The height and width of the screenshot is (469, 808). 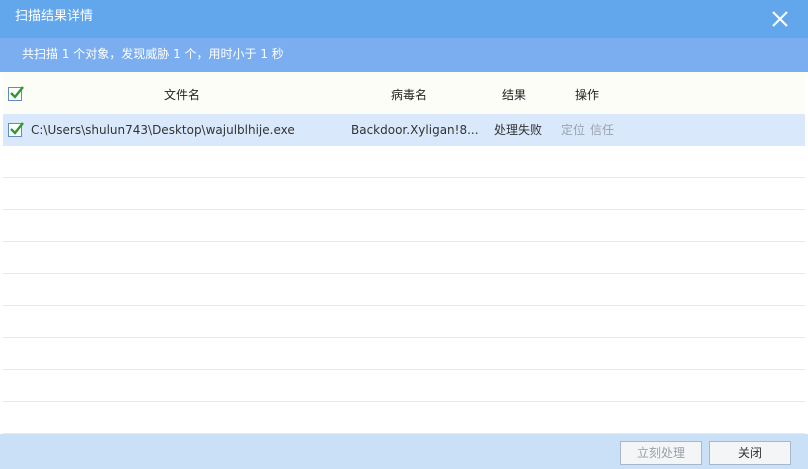 What do you see at coordinates (54, 16) in the screenshot?
I see `dialog-title: 扫描结果详情` at bounding box center [54, 16].